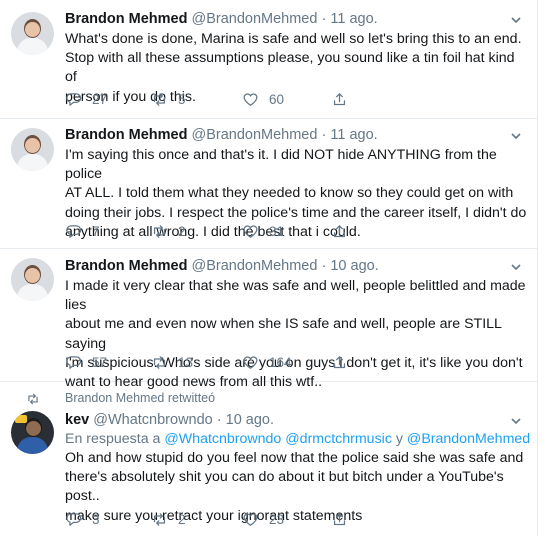 The image size is (554, 536). I want to click on reply-button: 3, so click(82, 519).